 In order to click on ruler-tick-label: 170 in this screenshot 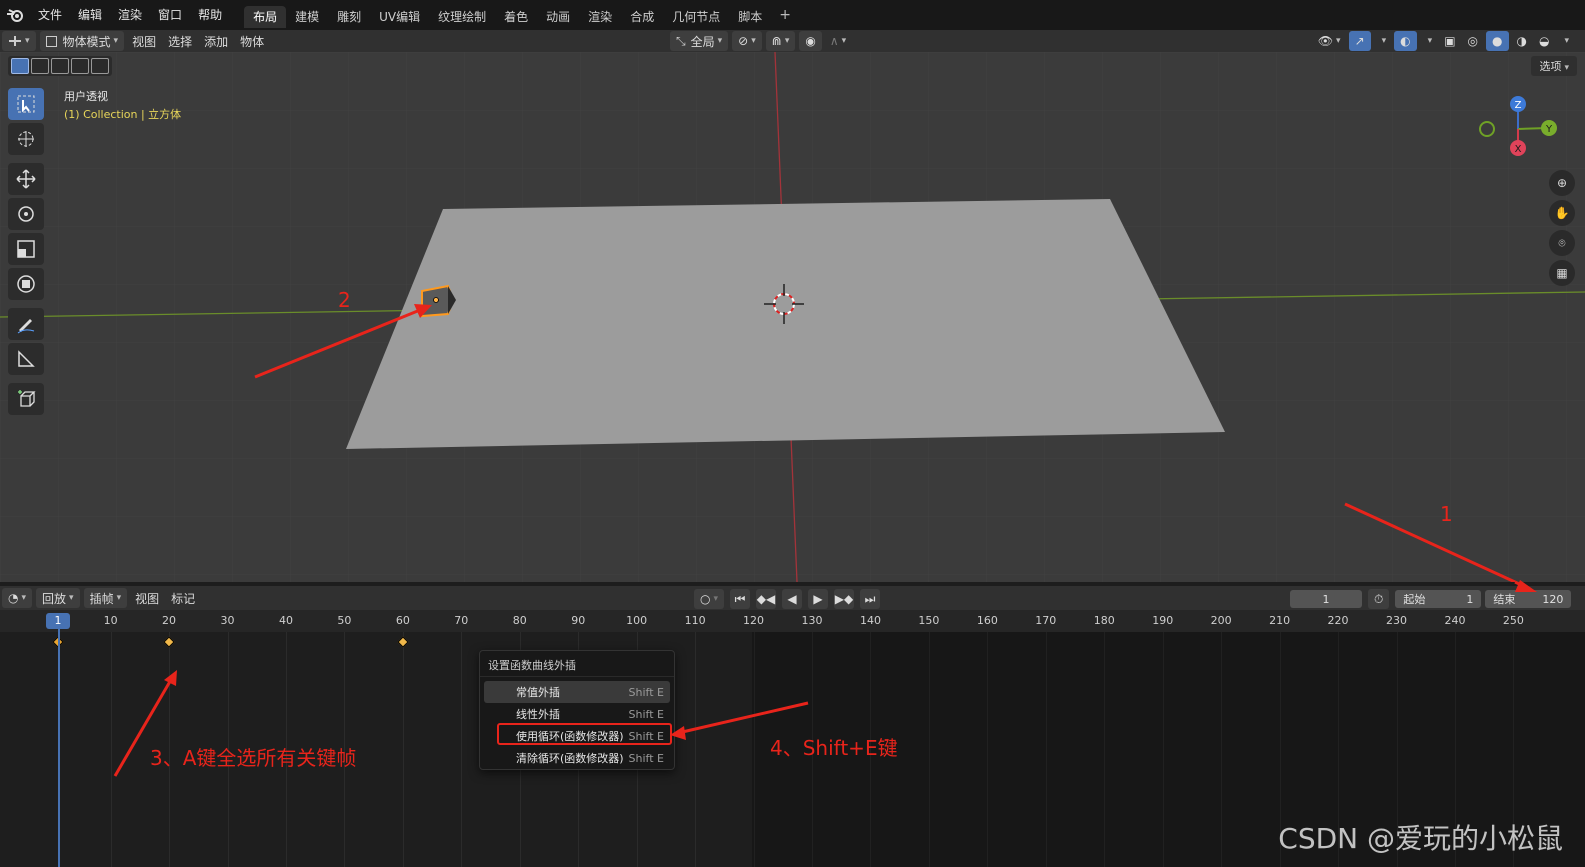, I will do `click(1046, 620)`.